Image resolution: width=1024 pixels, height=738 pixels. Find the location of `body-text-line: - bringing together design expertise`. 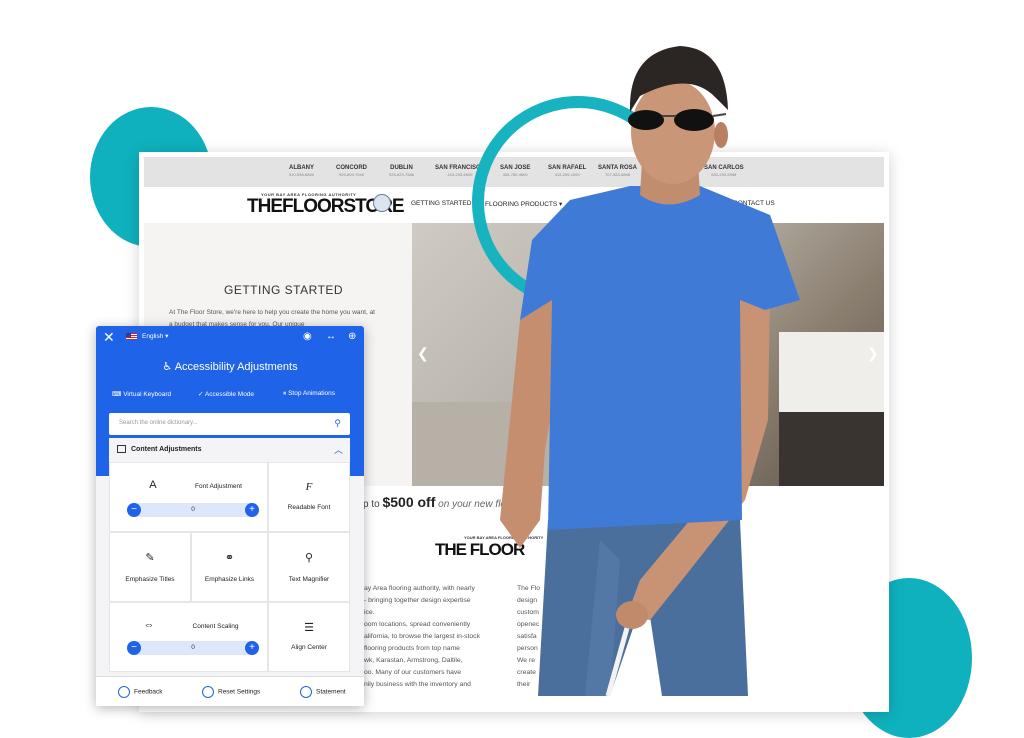

body-text-line: - bringing together design expertise is located at coordinates (417, 600).